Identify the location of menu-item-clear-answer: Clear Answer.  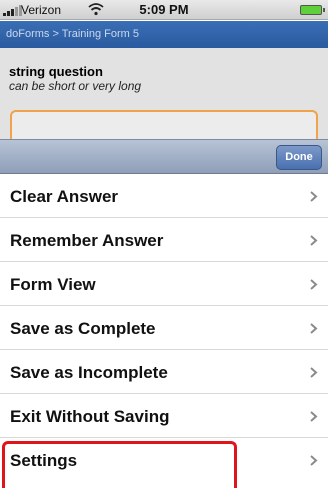
(164, 196).